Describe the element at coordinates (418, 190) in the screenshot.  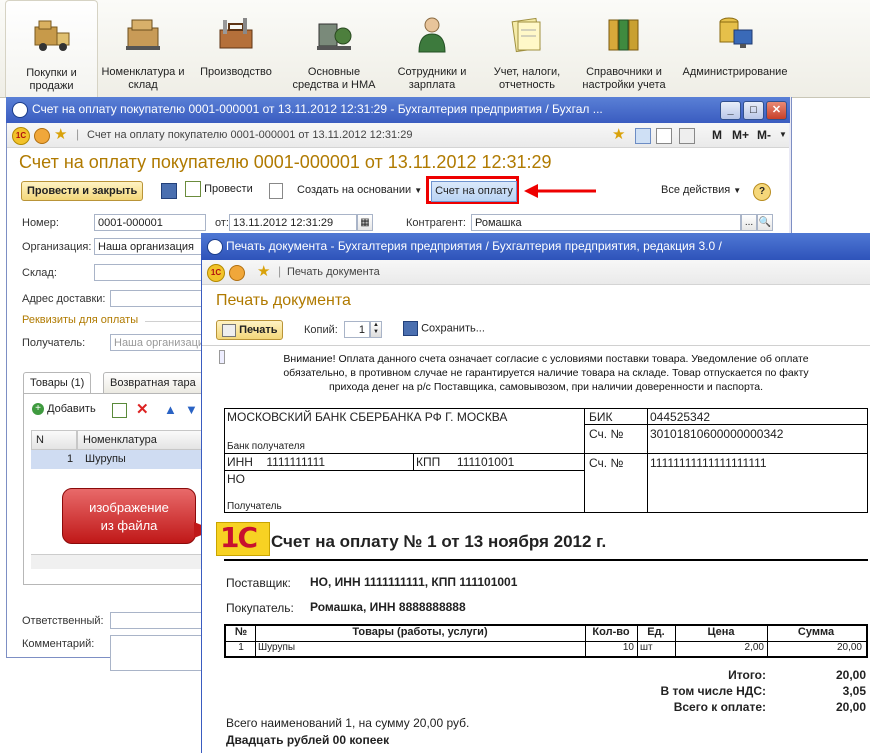
I see `dropdown-arrow-icon: ▼` at that location.